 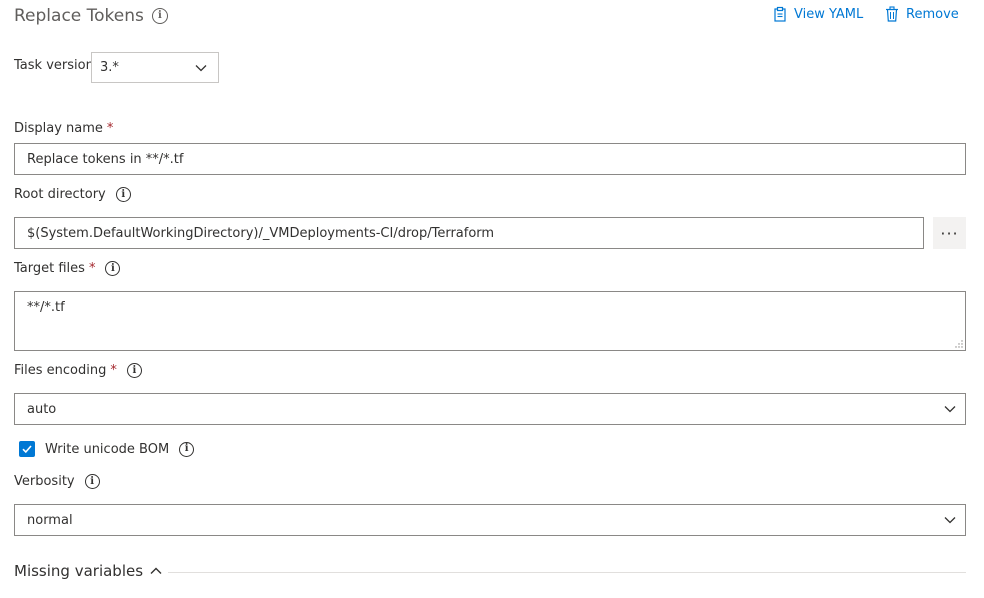 I want to click on display-name-value: Replace tokens in **/*.tf, so click(x=105, y=159).